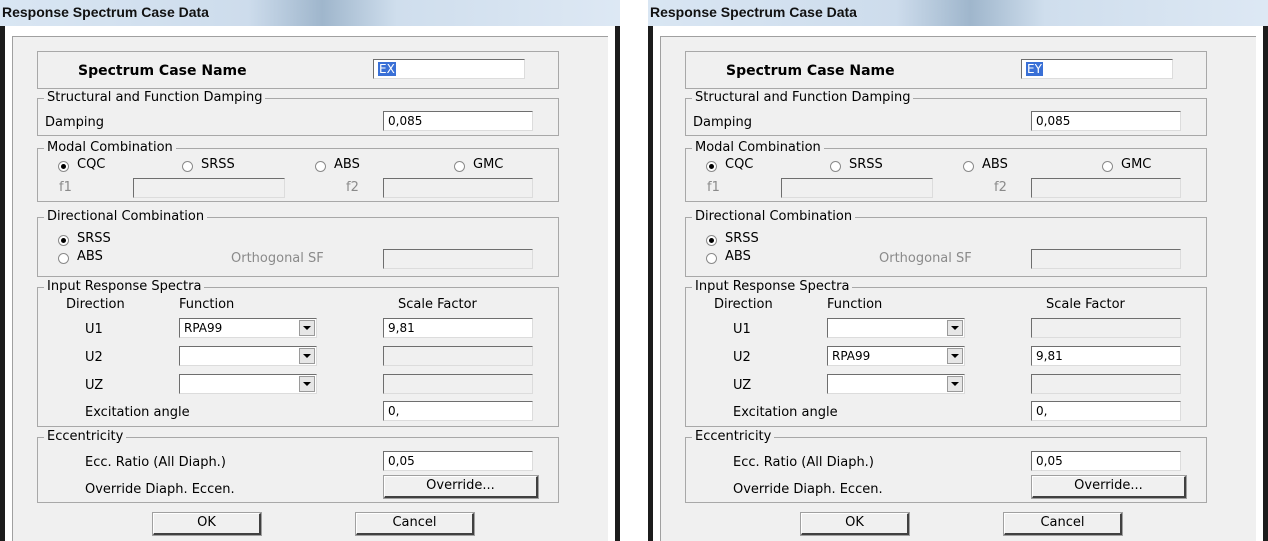 The image size is (1268, 541). Describe the element at coordinates (449, 69) in the screenshot. I see `case-name-input: EX` at that location.